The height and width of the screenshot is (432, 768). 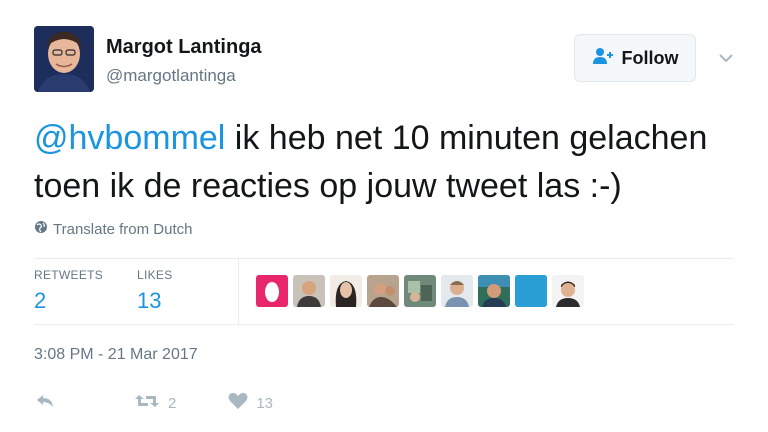 What do you see at coordinates (69, 275) in the screenshot?
I see `retweets-label: RETWEETS` at bounding box center [69, 275].